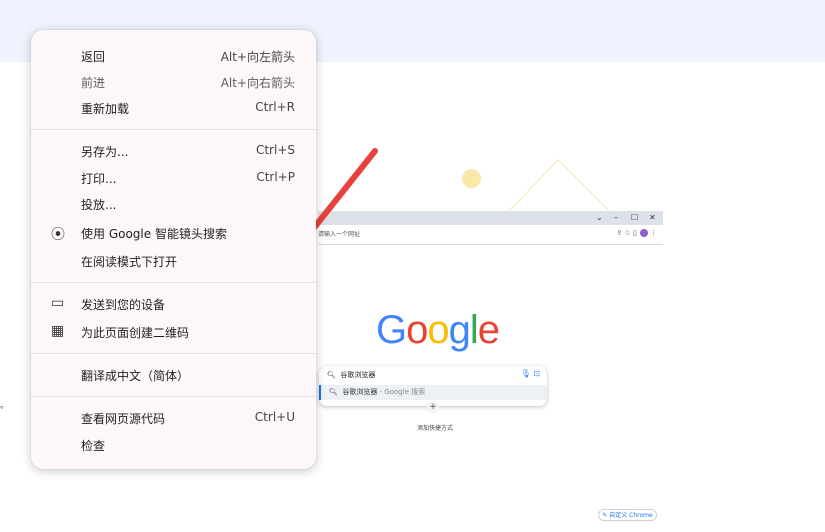  I want to click on lens-icon: ⦿, so click(58, 235).